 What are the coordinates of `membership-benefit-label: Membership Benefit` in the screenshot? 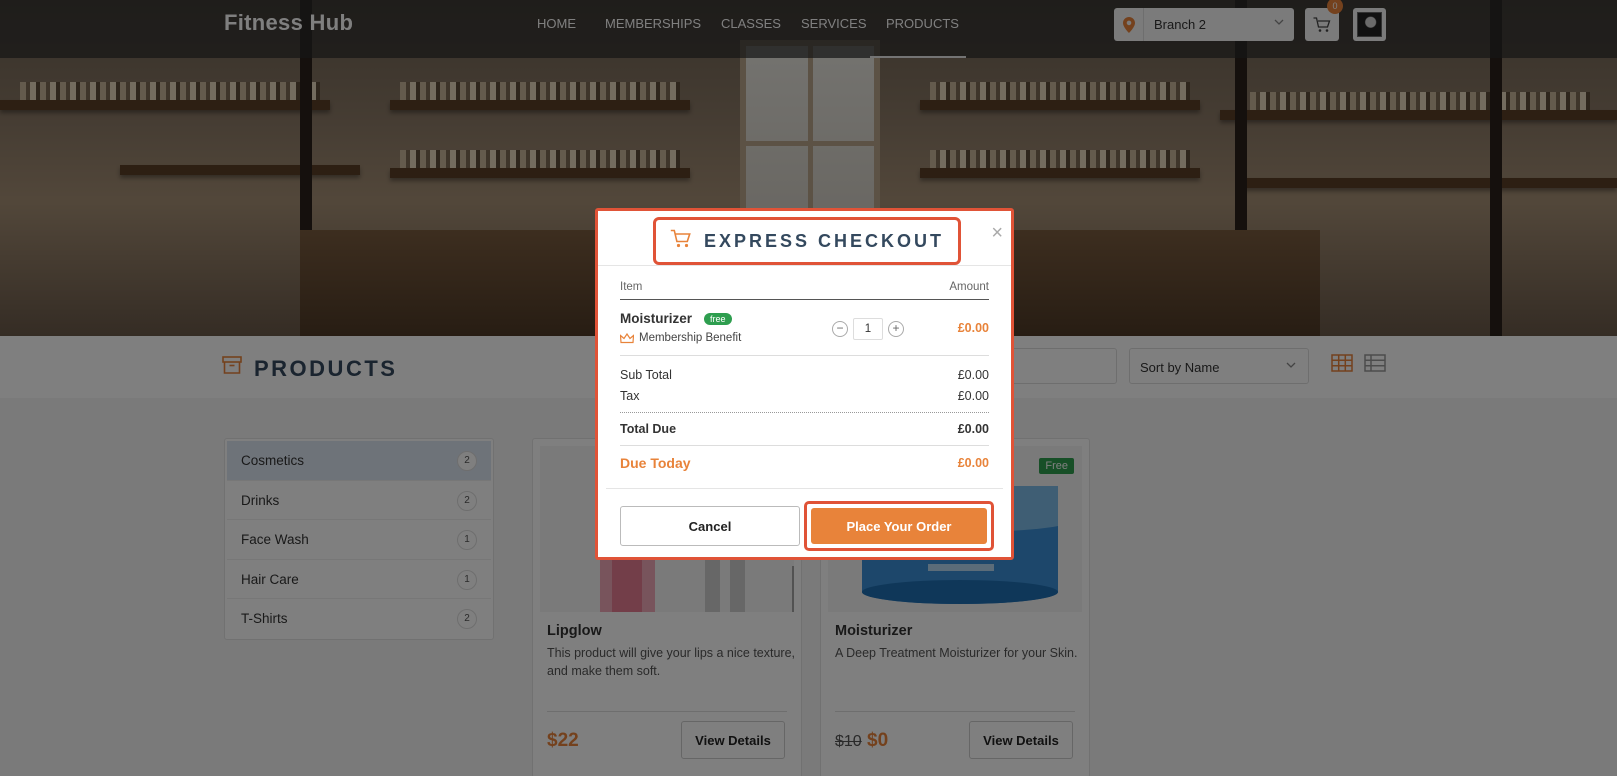 It's located at (690, 338).